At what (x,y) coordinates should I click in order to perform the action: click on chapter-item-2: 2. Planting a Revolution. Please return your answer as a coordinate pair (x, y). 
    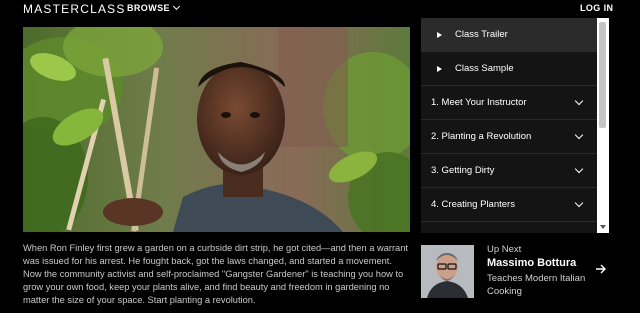
    Looking at the image, I should click on (509, 137).